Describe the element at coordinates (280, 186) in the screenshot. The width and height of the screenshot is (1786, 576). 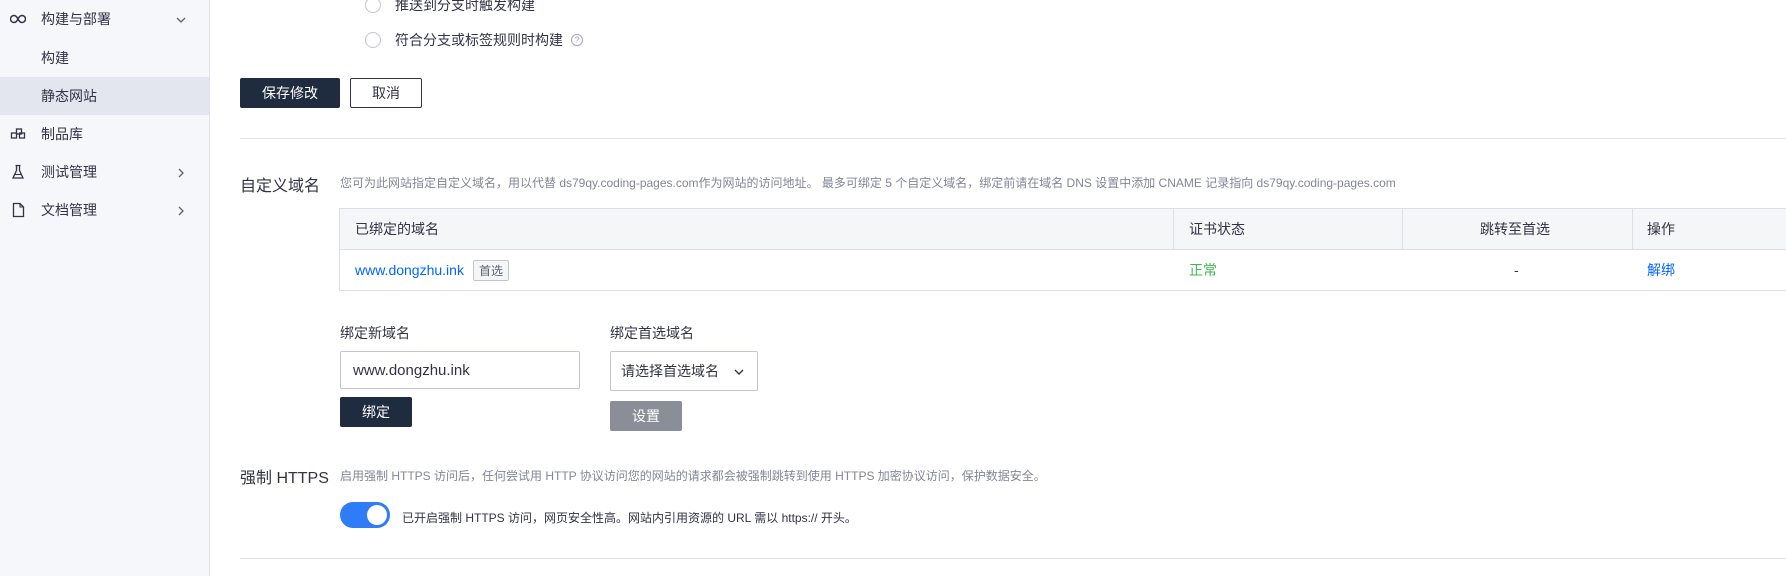
I see `section-title-custom-domain: 自定义域名` at that location.